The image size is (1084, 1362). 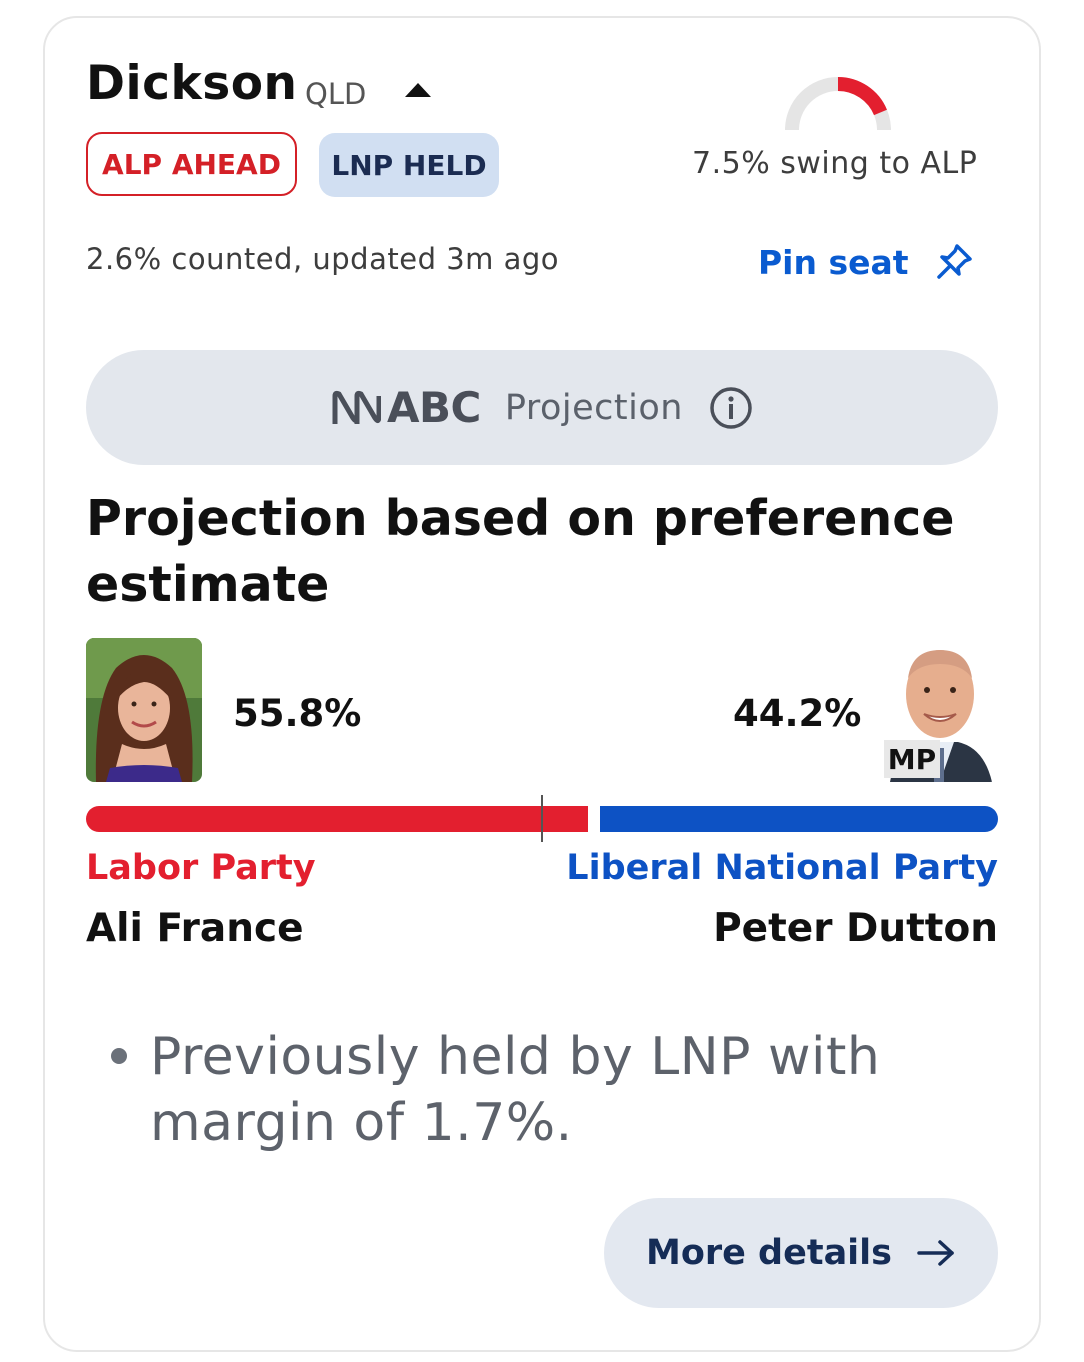 I want to click on projection-label: Projection, so click(x=593, y=407).